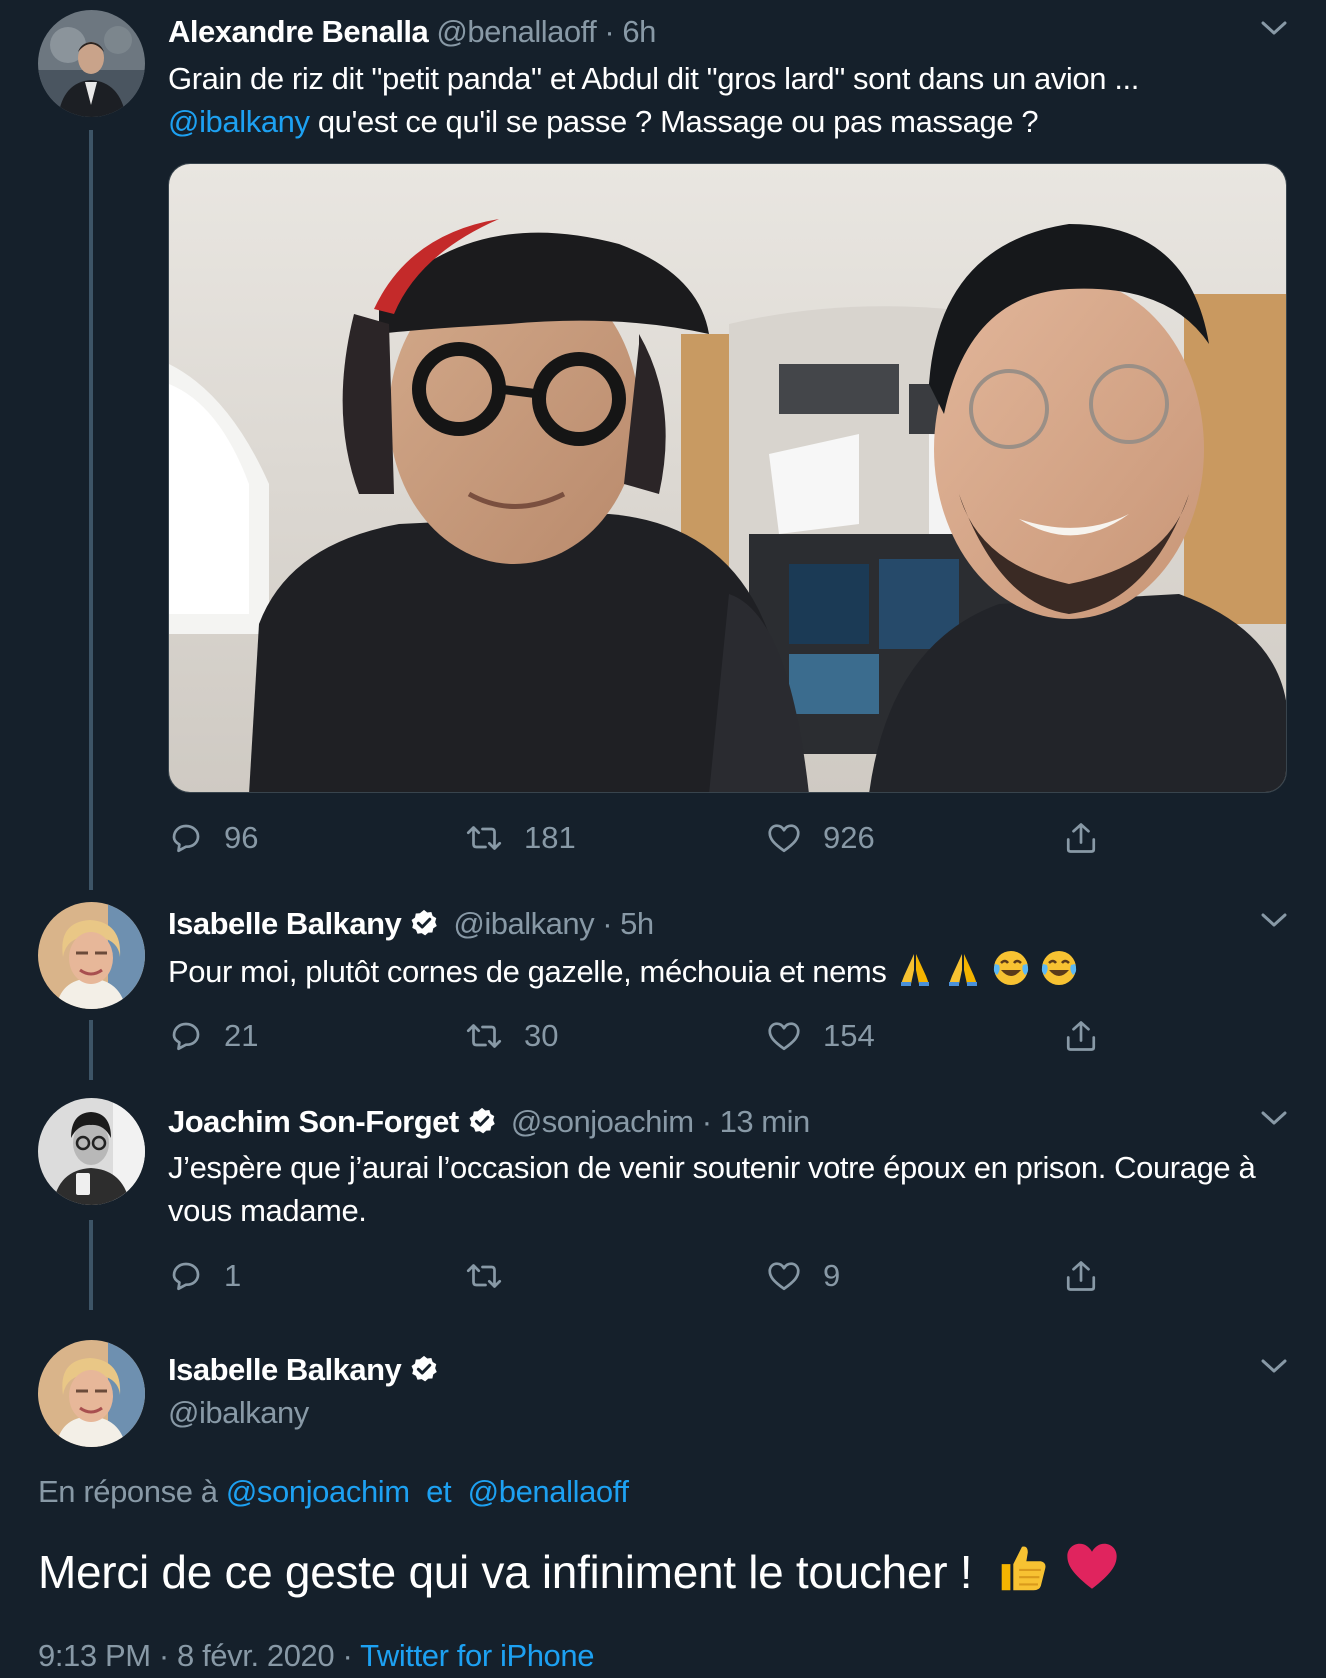 This screenshot has height=1678, width=1326. What do you see at coordinates (987, 970) in the screenshot?
I see `emoji-group` at bounding box center [987, 970].